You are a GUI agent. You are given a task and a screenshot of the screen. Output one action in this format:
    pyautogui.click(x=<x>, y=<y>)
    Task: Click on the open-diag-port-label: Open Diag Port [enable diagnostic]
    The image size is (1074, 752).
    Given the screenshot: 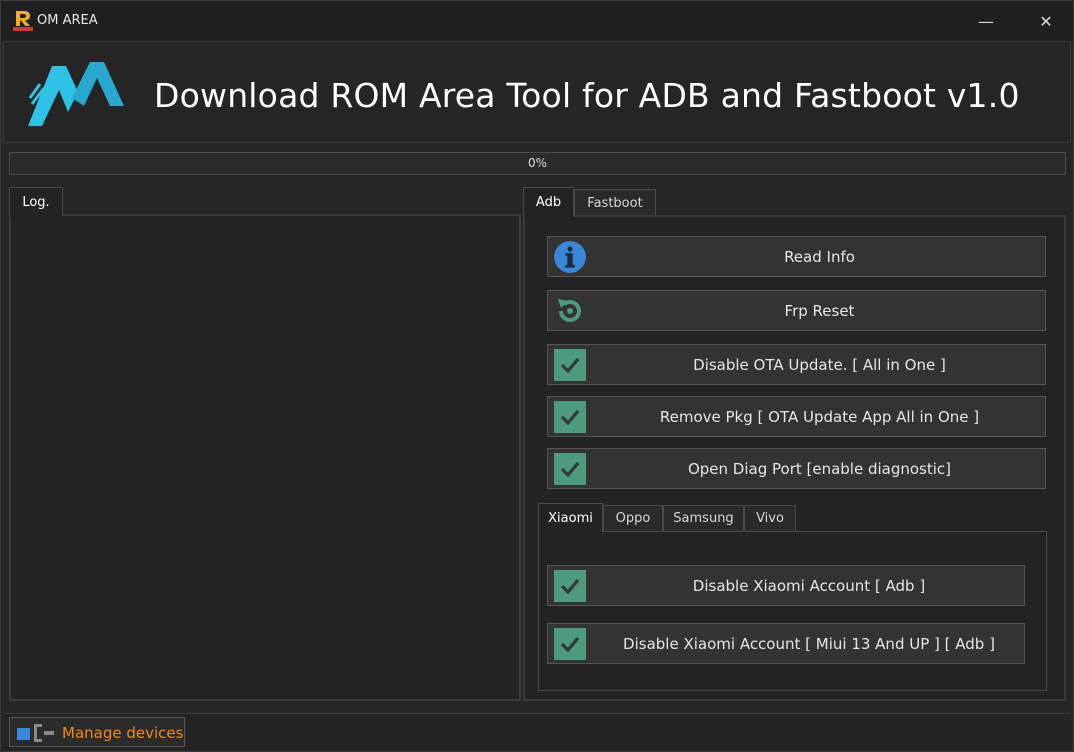 What is the action you would take?
    pyautogui.click(x=819, y=468)
    